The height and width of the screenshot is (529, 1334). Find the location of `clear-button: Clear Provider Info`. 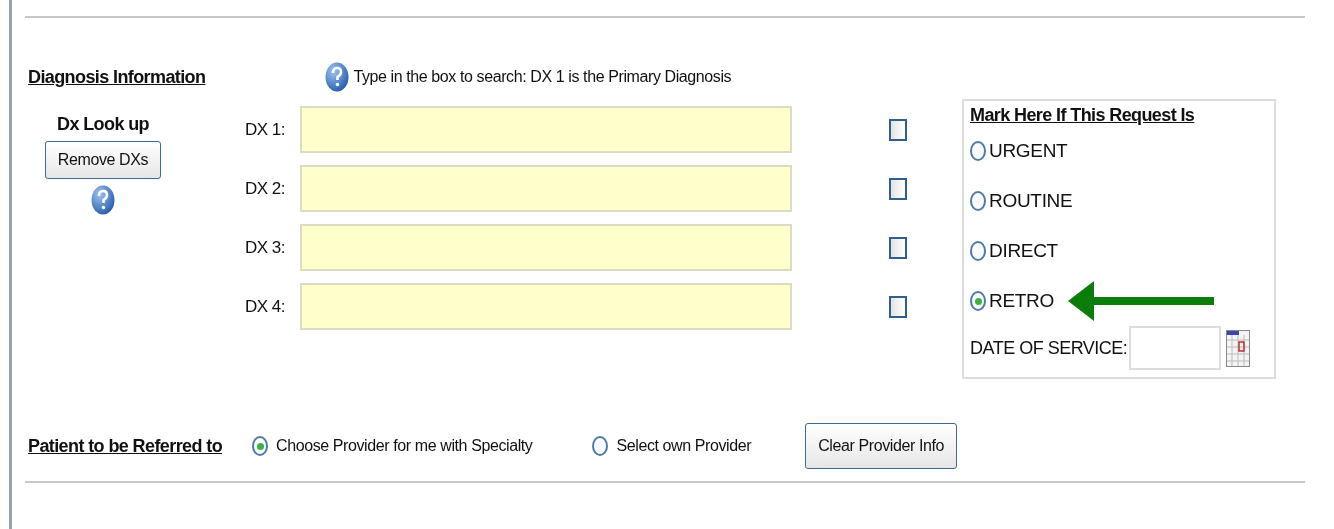

clear-button: Clear Provider Info is located at coordinates (881, 446).